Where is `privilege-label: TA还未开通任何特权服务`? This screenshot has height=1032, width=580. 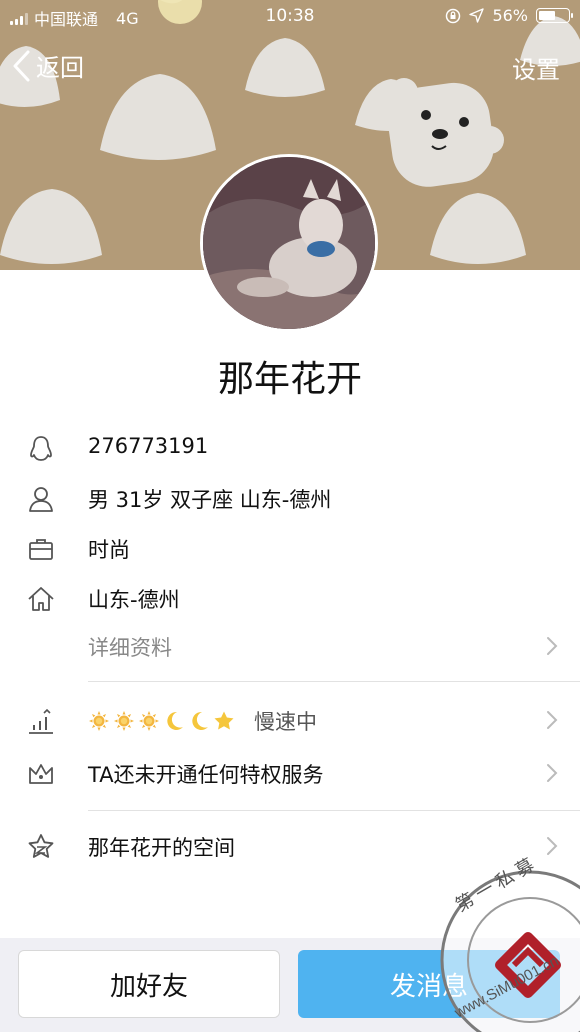 privilege-label: TA还未开通任何特权服务 is located at coordinates (206, 775).